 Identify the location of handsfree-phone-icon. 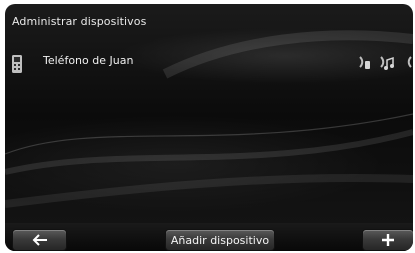
(364, 62).